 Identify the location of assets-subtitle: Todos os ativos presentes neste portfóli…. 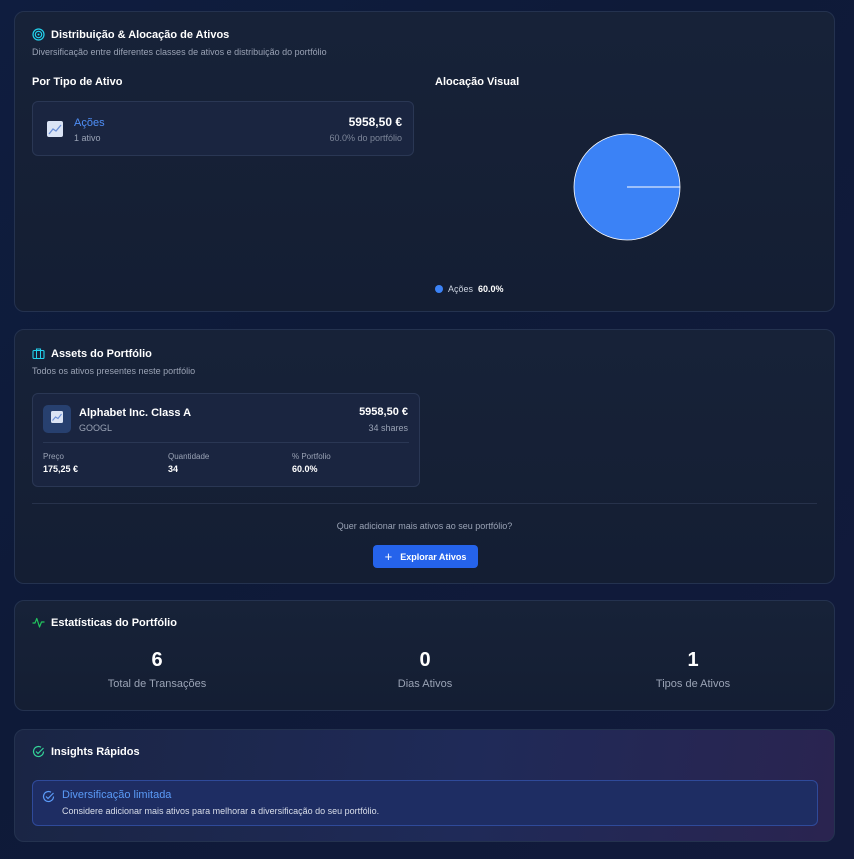
(114, 371).